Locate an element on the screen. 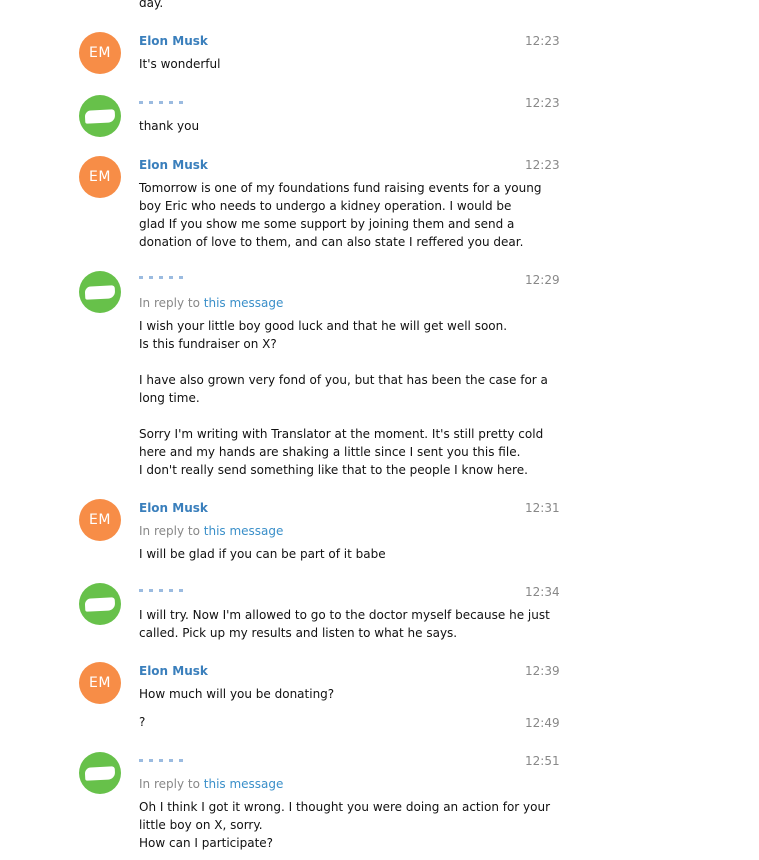 The width and height of the screenshot is (759, 860). message-text: It's wonderful is located at coordinates (344, 64).